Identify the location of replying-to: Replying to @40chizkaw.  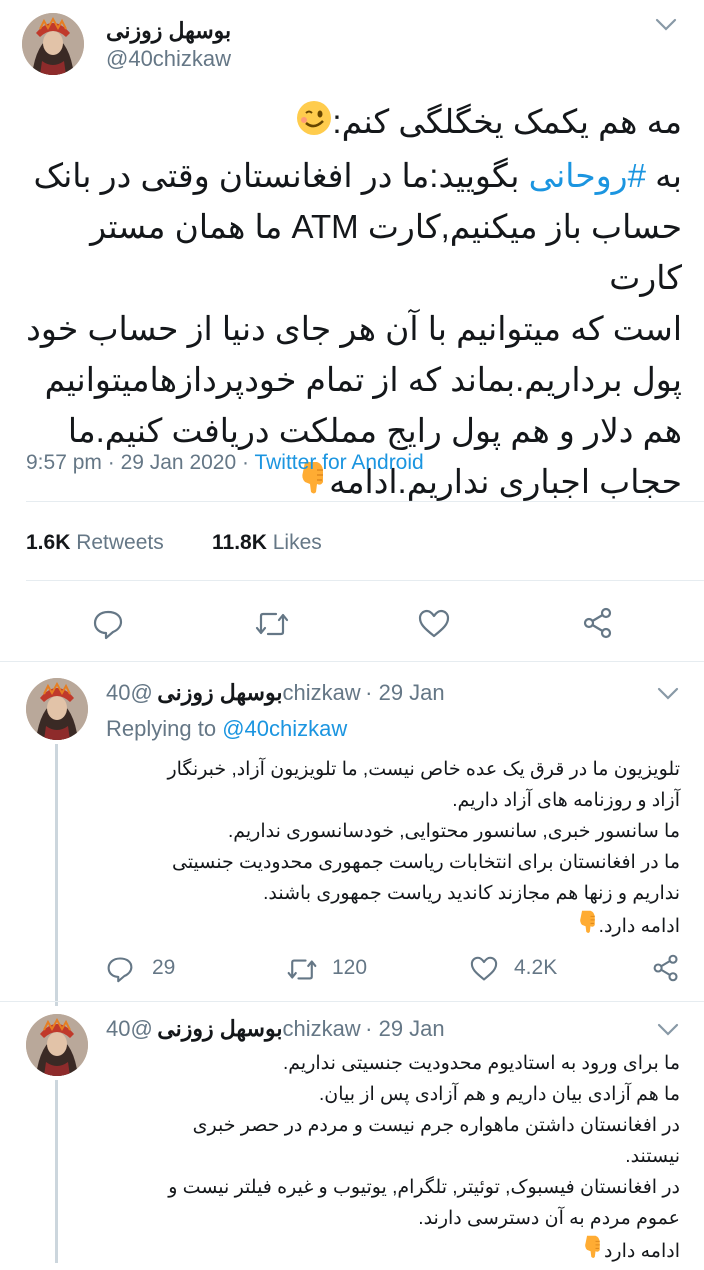
(227, 728).